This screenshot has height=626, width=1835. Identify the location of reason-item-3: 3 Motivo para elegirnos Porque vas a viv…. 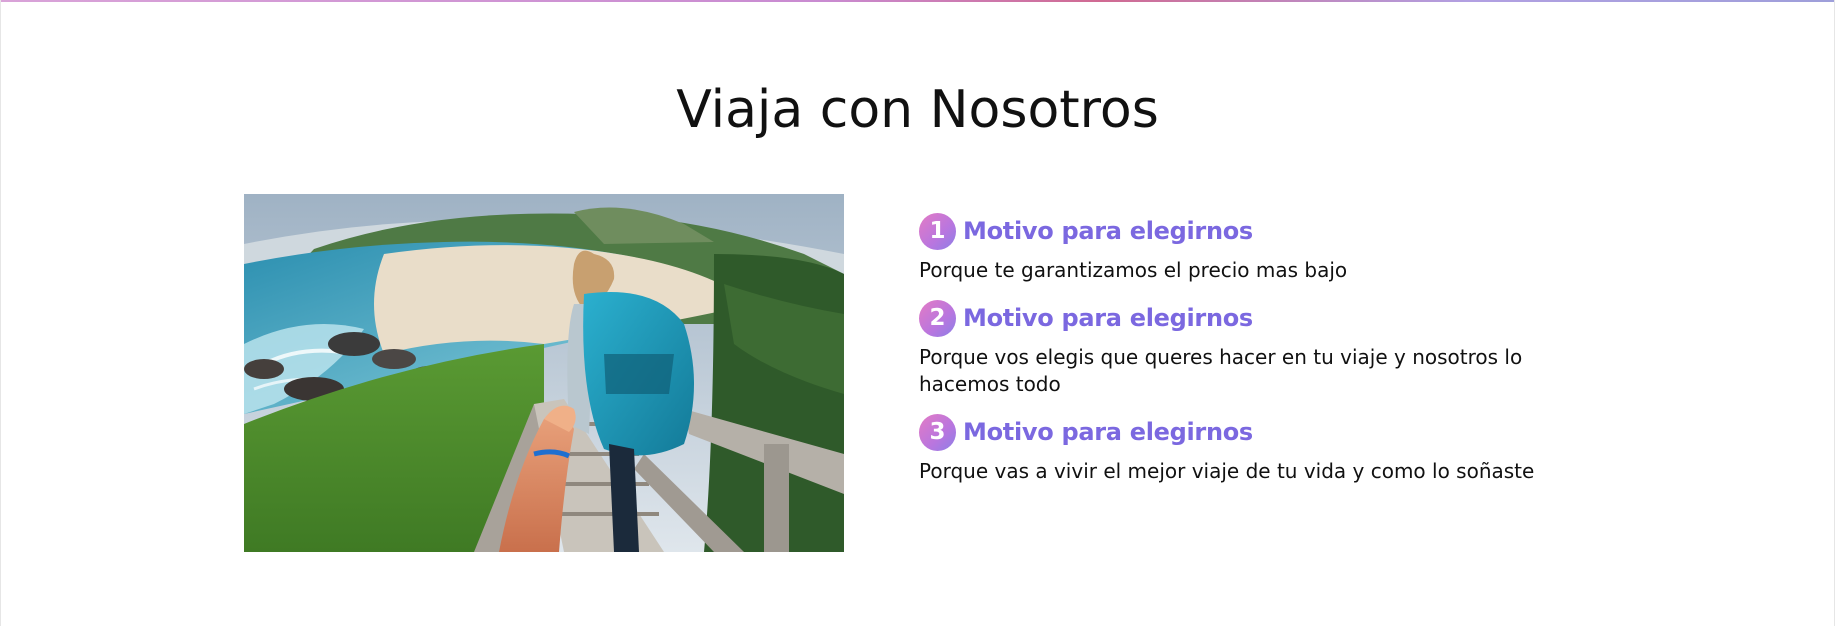
(1249, 448).